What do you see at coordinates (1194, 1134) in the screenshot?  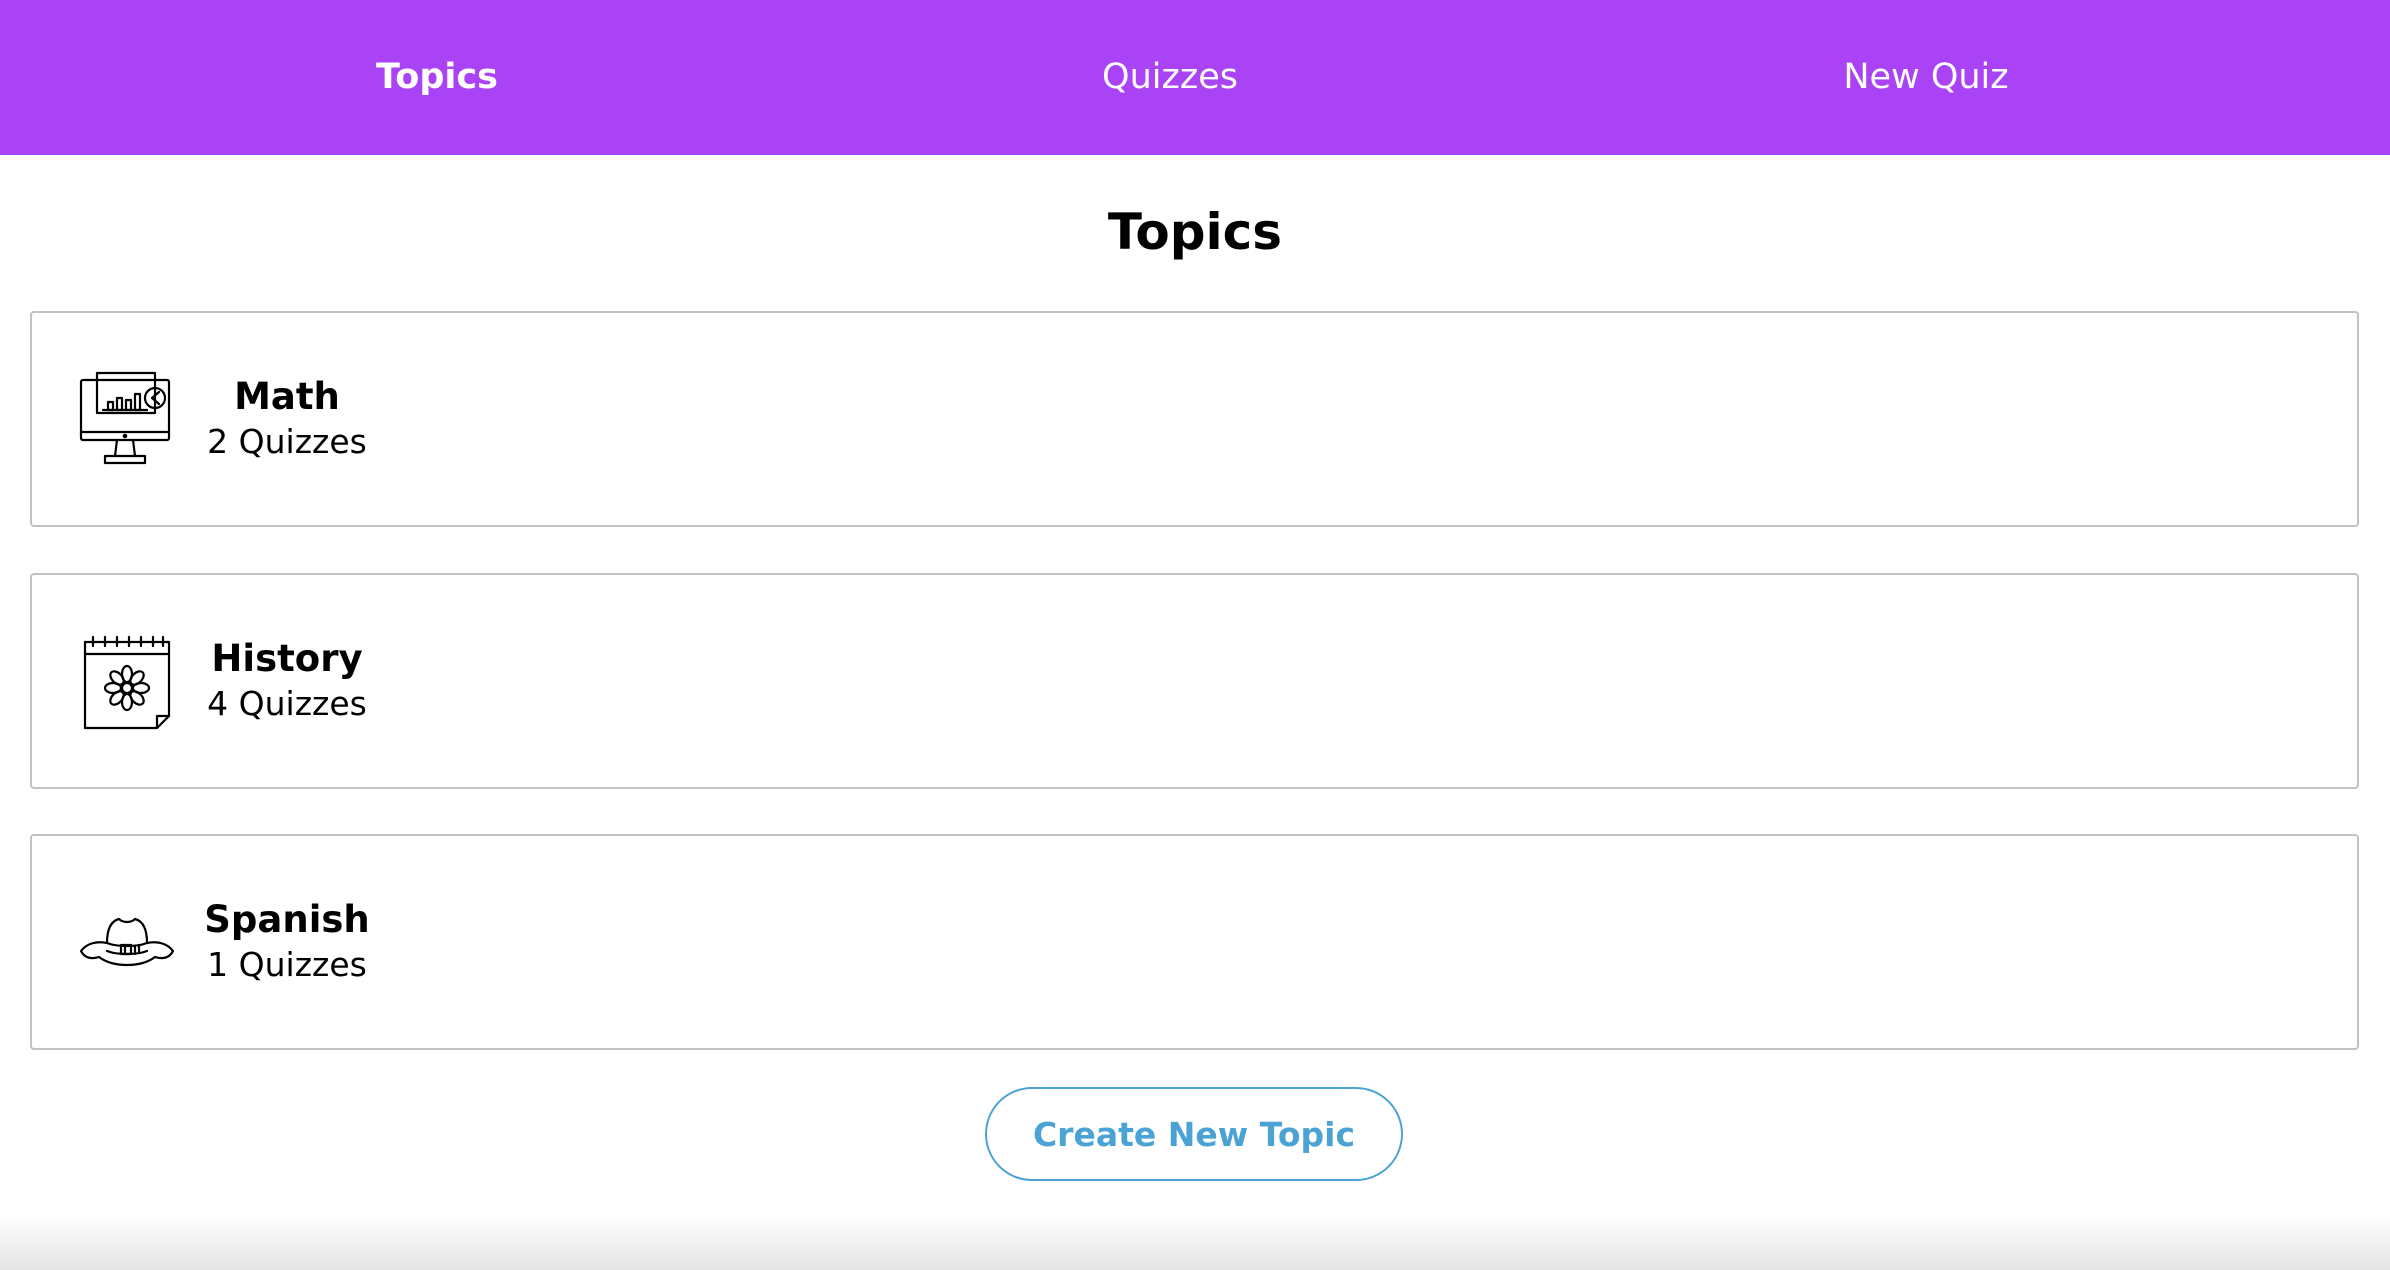 I see `create-new-topic-button: Create New Topic` at bounding box center [1194, 1134].